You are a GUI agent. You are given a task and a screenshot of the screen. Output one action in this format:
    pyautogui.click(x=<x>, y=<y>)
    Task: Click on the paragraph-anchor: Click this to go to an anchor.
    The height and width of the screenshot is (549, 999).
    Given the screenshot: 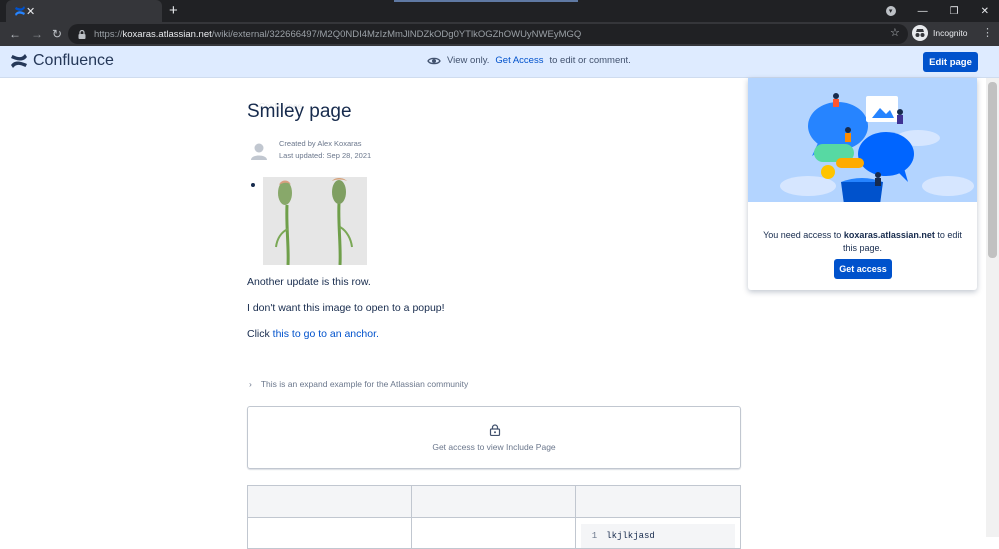 What is the action you would take?
    pyautogui.click(x=313, y=334)
    